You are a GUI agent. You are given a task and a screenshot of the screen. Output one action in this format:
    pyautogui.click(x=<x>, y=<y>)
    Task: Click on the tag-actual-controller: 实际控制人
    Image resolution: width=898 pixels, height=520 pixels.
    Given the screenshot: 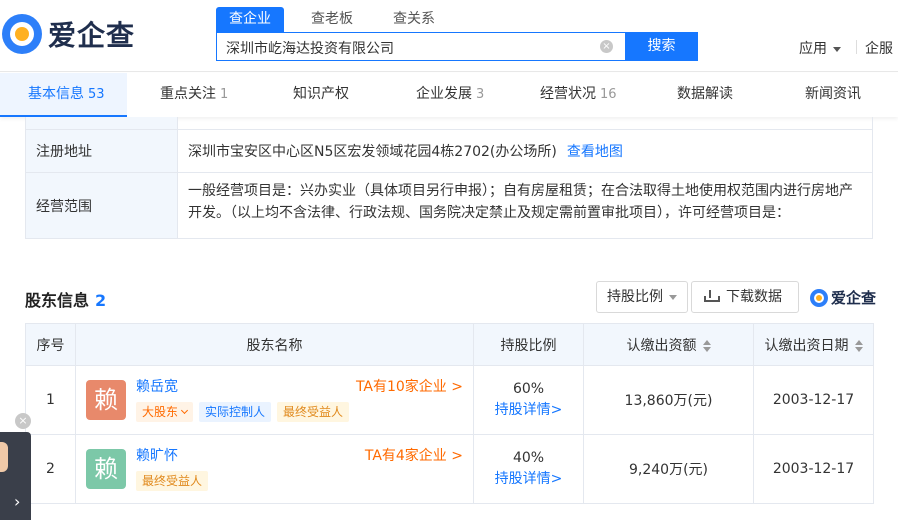 What is the action you would take?
    pyautogui.click(x=235, y=412)
    